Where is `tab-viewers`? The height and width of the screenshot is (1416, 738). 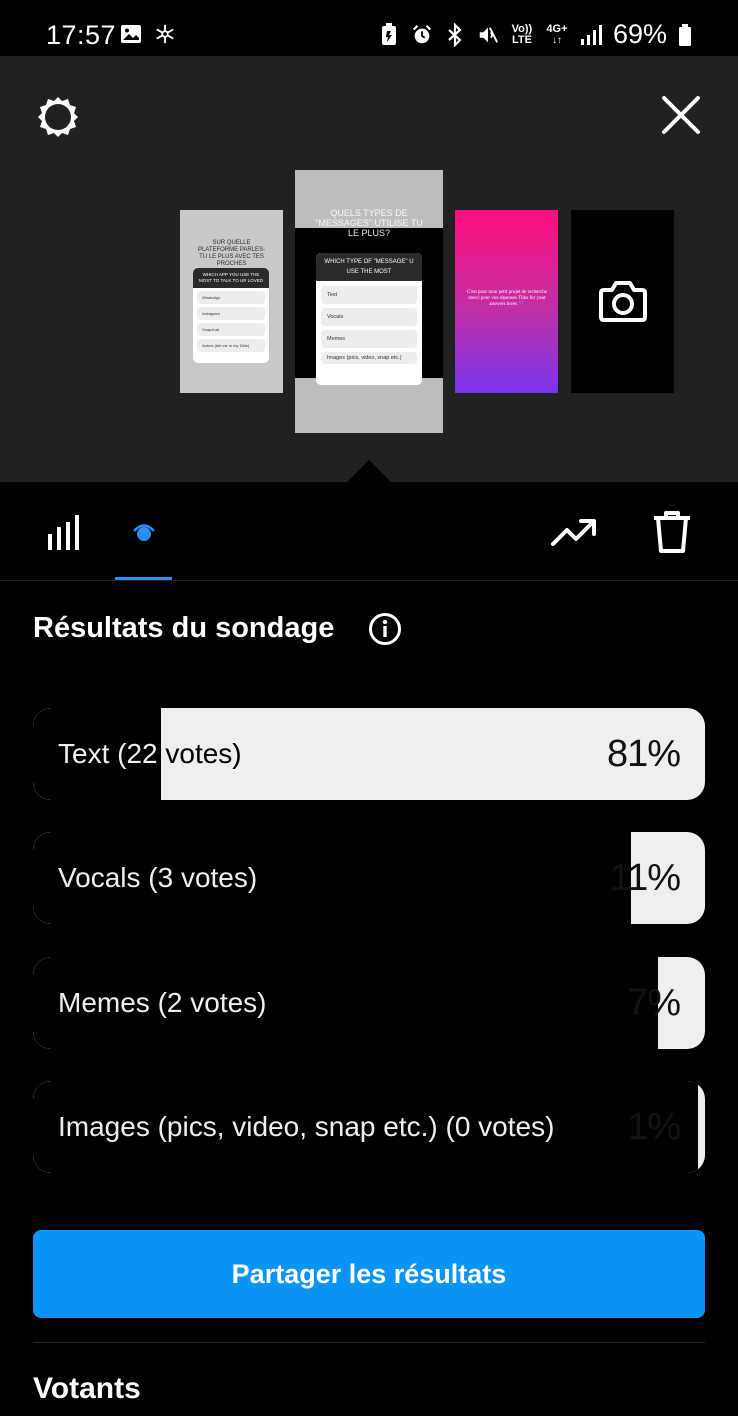 tab-viewers is located at coordinates (144, 533).